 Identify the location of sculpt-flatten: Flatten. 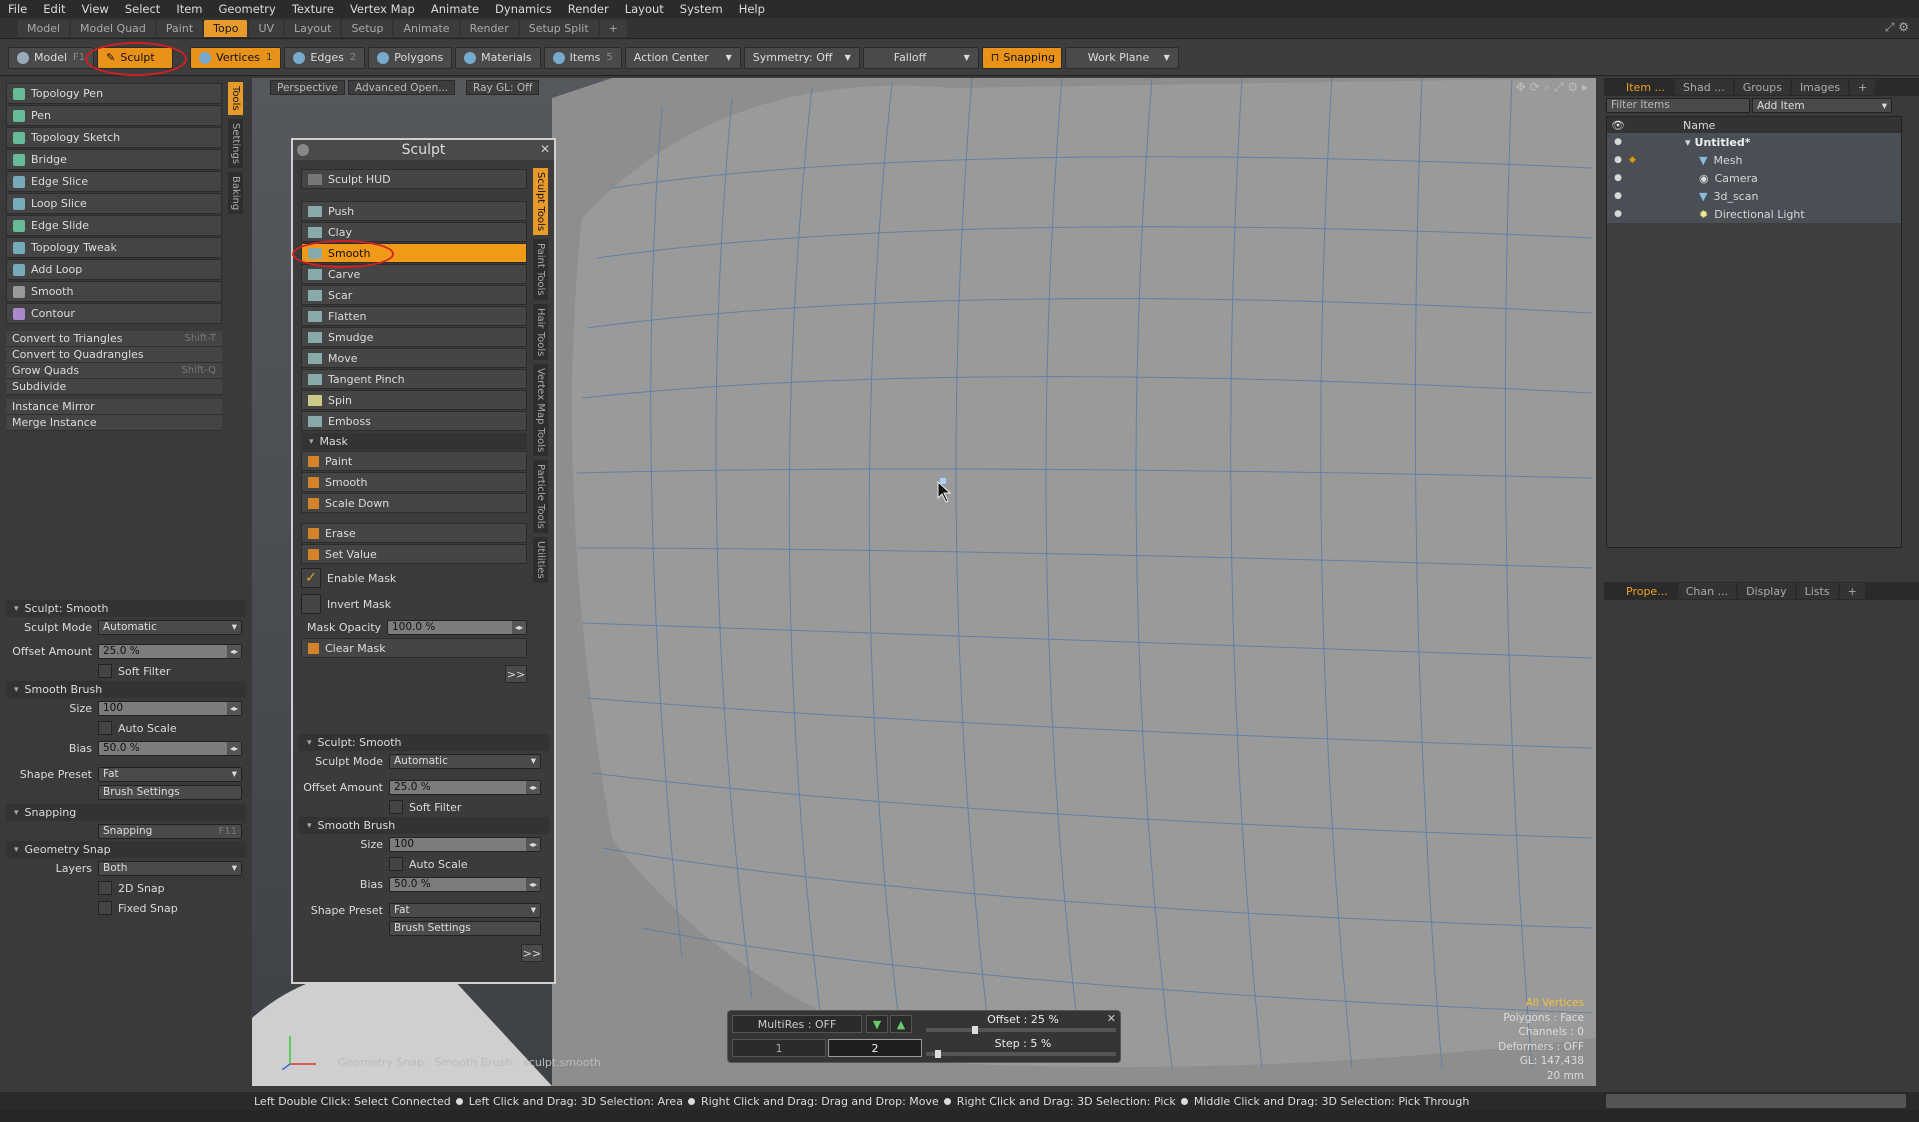
(414, 316).